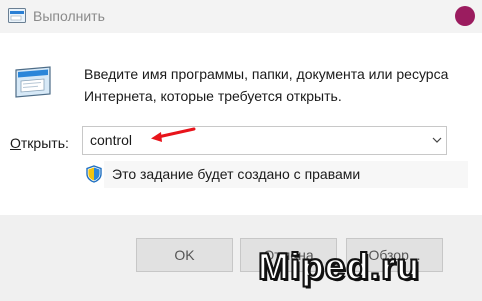  Describe the element at coordinates (264, 140) in the screenshot. I see `open-combobox: control` at that location.